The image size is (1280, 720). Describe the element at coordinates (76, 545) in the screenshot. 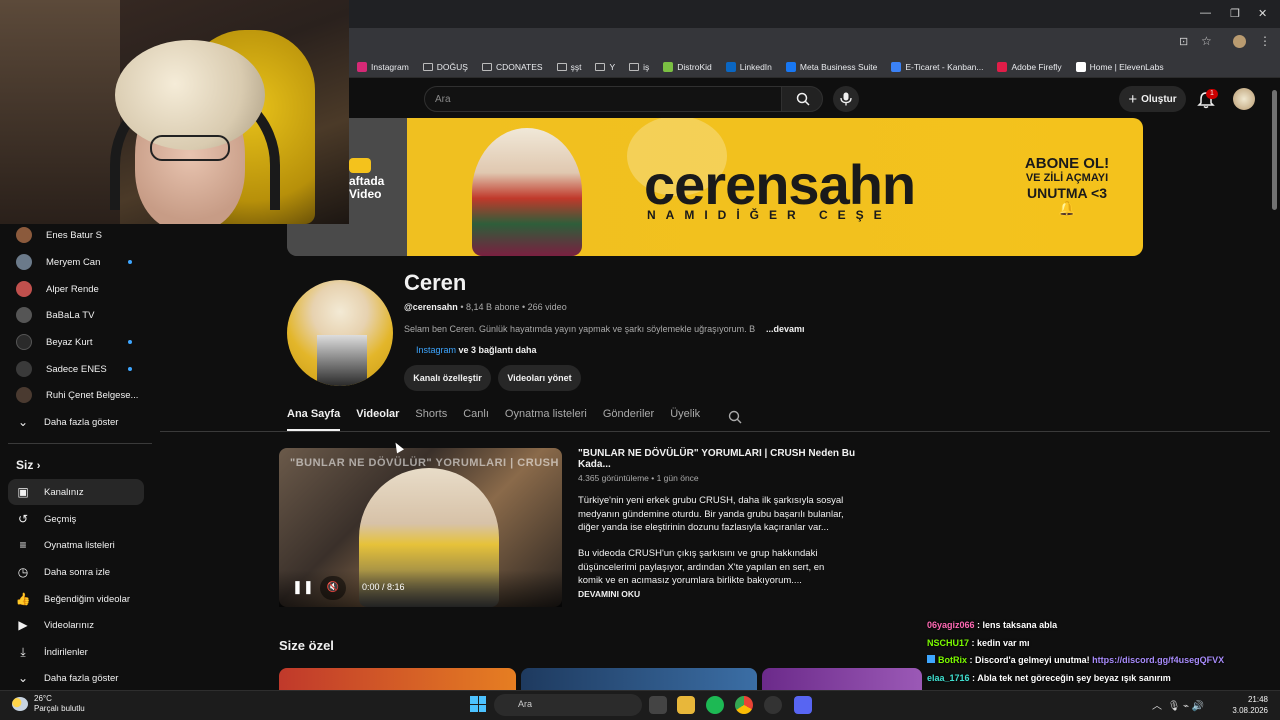

I see `sidebar-item-playlists: ≡ Oynatma listeleri` at that location.